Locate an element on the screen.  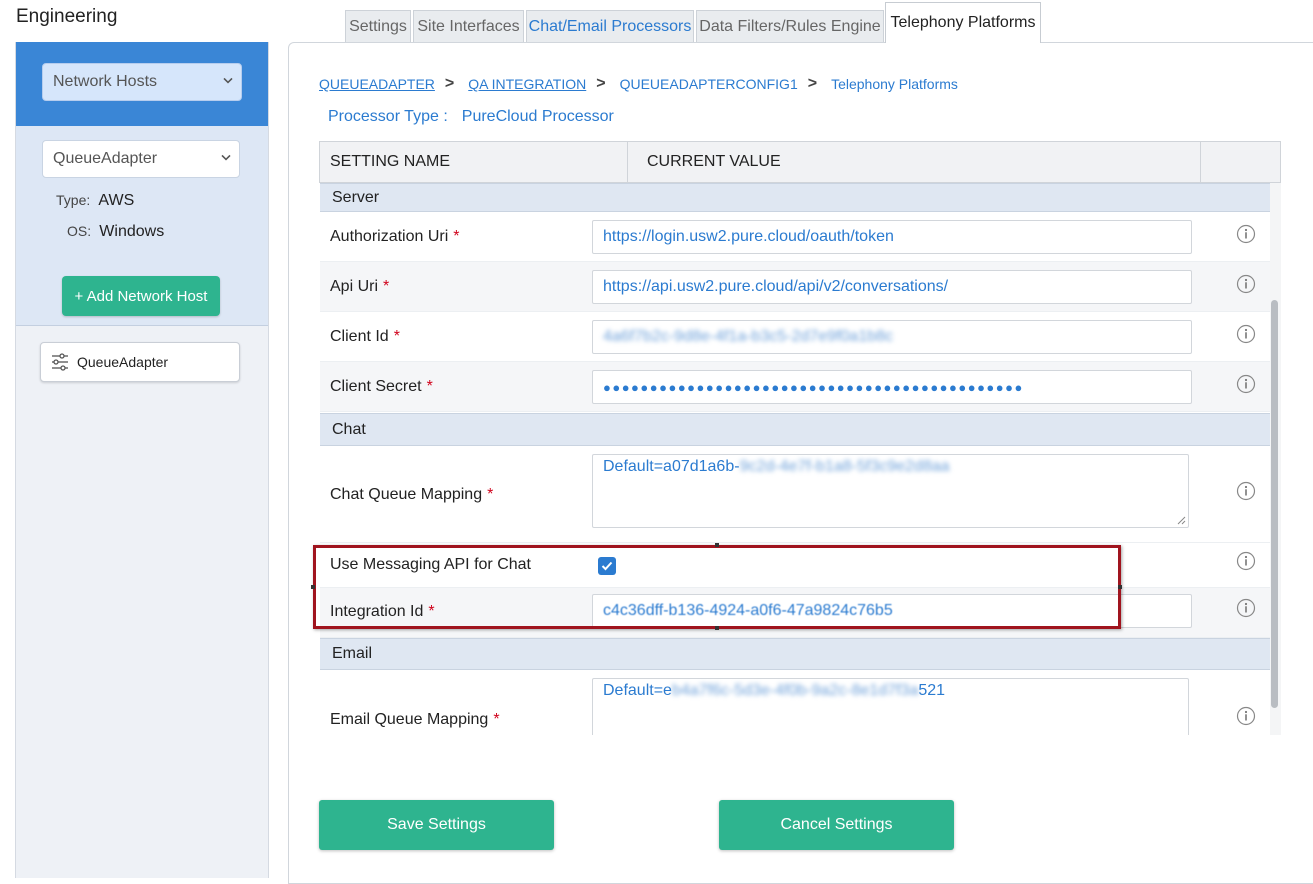
tab-site-interfaces: Site Interfaces is located at coordinates (468, 26).